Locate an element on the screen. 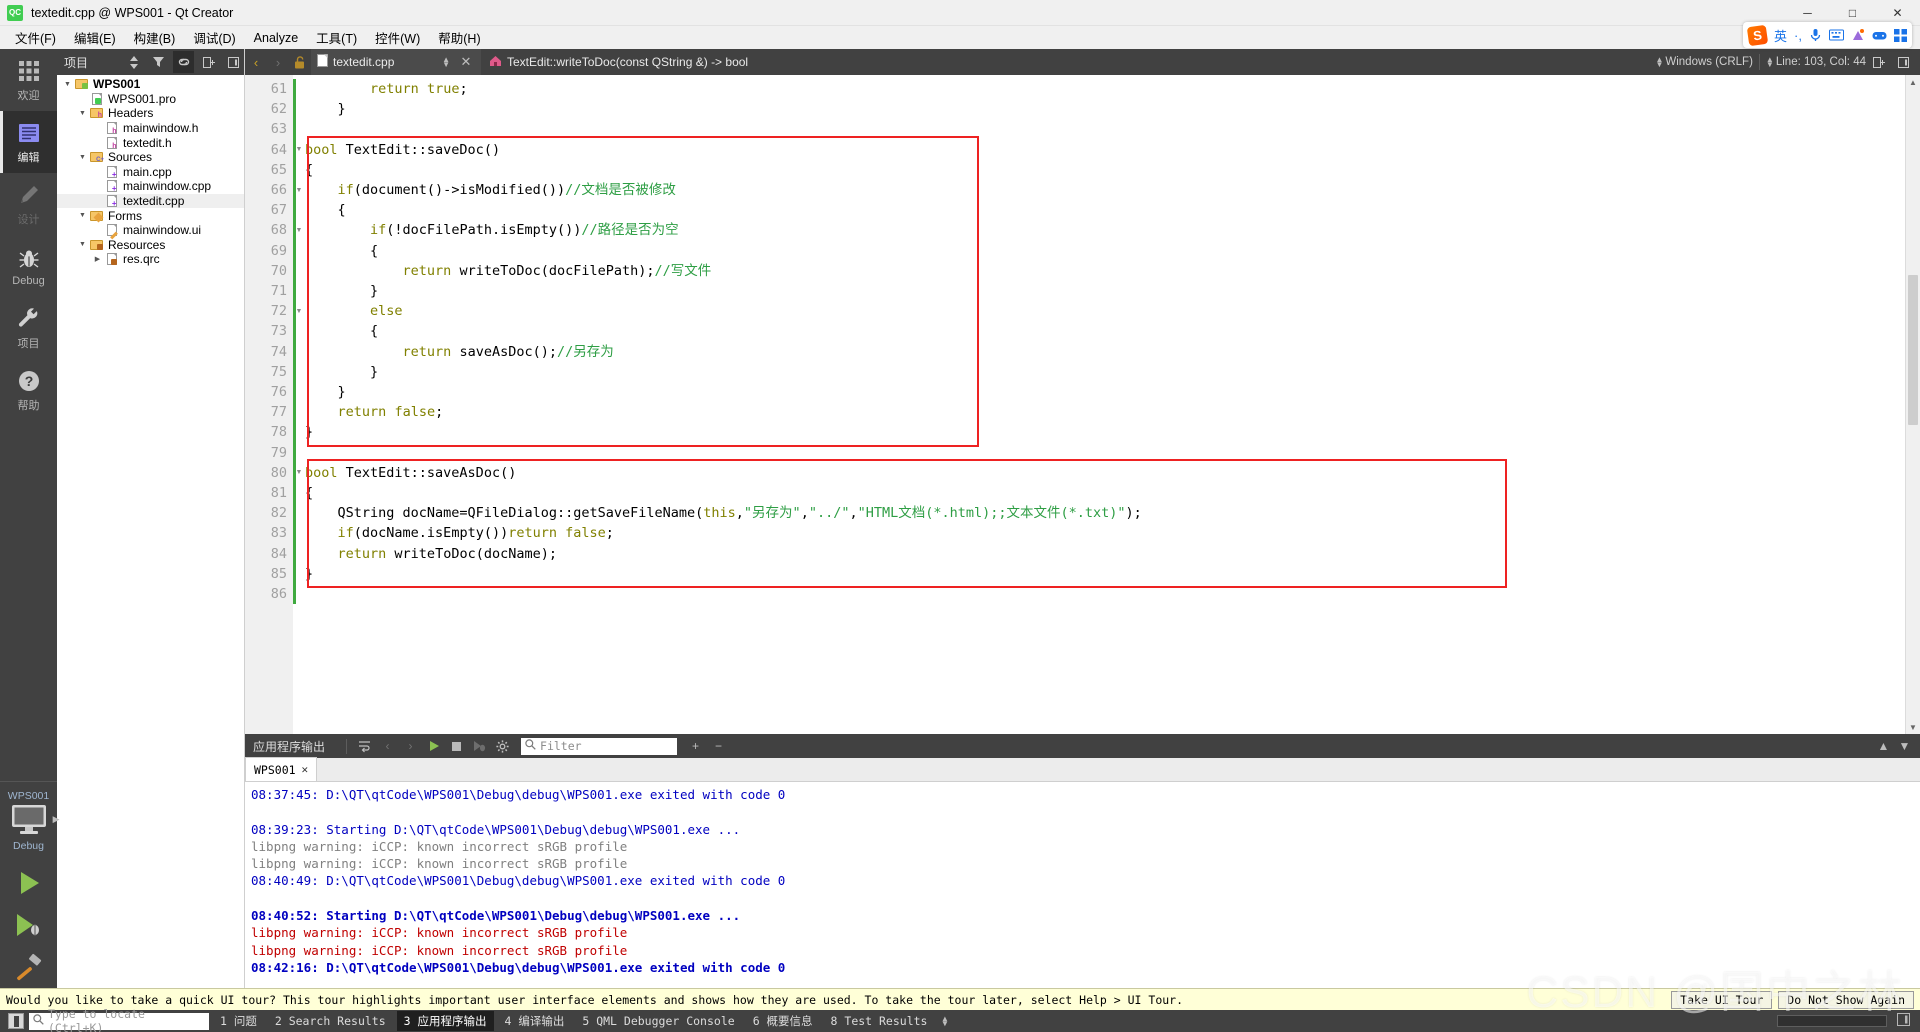 The width and height of the screenshot is (1920, 1032). stop-icon is located at coordinates (456, 746).